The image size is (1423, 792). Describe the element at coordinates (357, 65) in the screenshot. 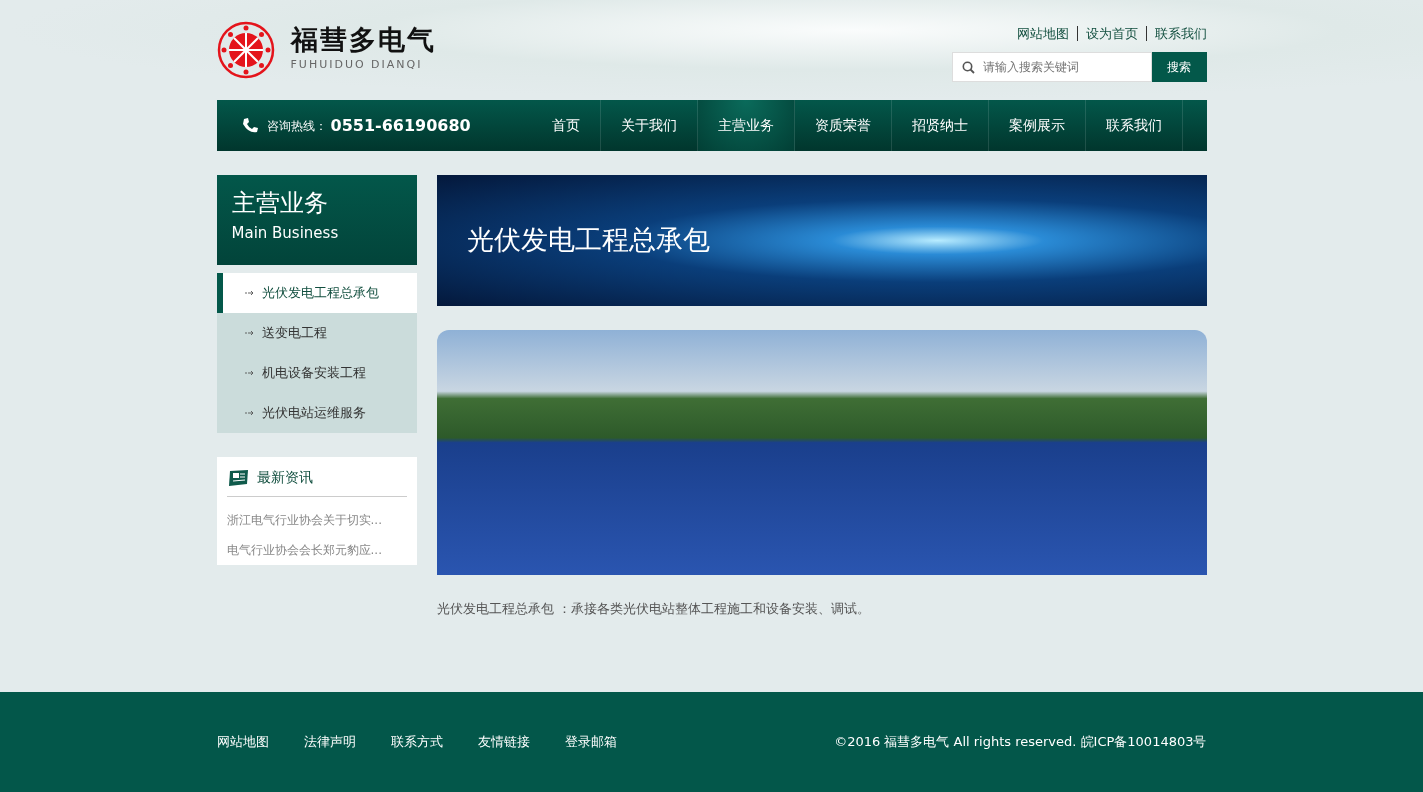

I see `logo-subtitle: FUHUIDUO DIANQI` at that location.